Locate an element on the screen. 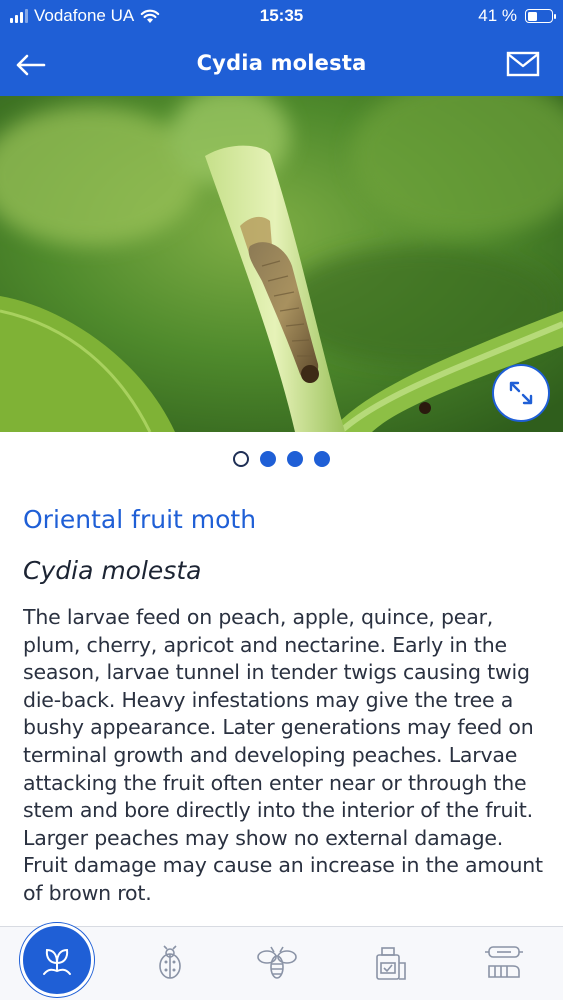 The height and width of the screenshot is (1000, 563). pesticide-bottle-icon is located at coordinates (391, 963).